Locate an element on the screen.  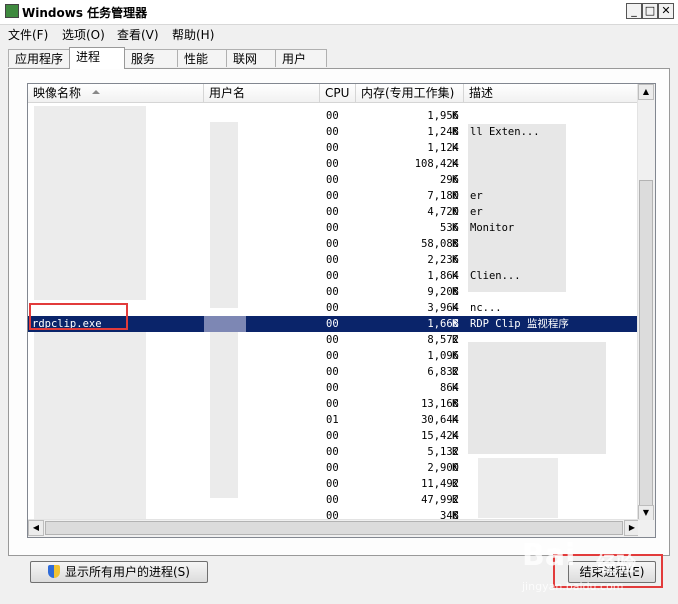
table-row: 00 4,720 er K is located at coordinates (334, 212).